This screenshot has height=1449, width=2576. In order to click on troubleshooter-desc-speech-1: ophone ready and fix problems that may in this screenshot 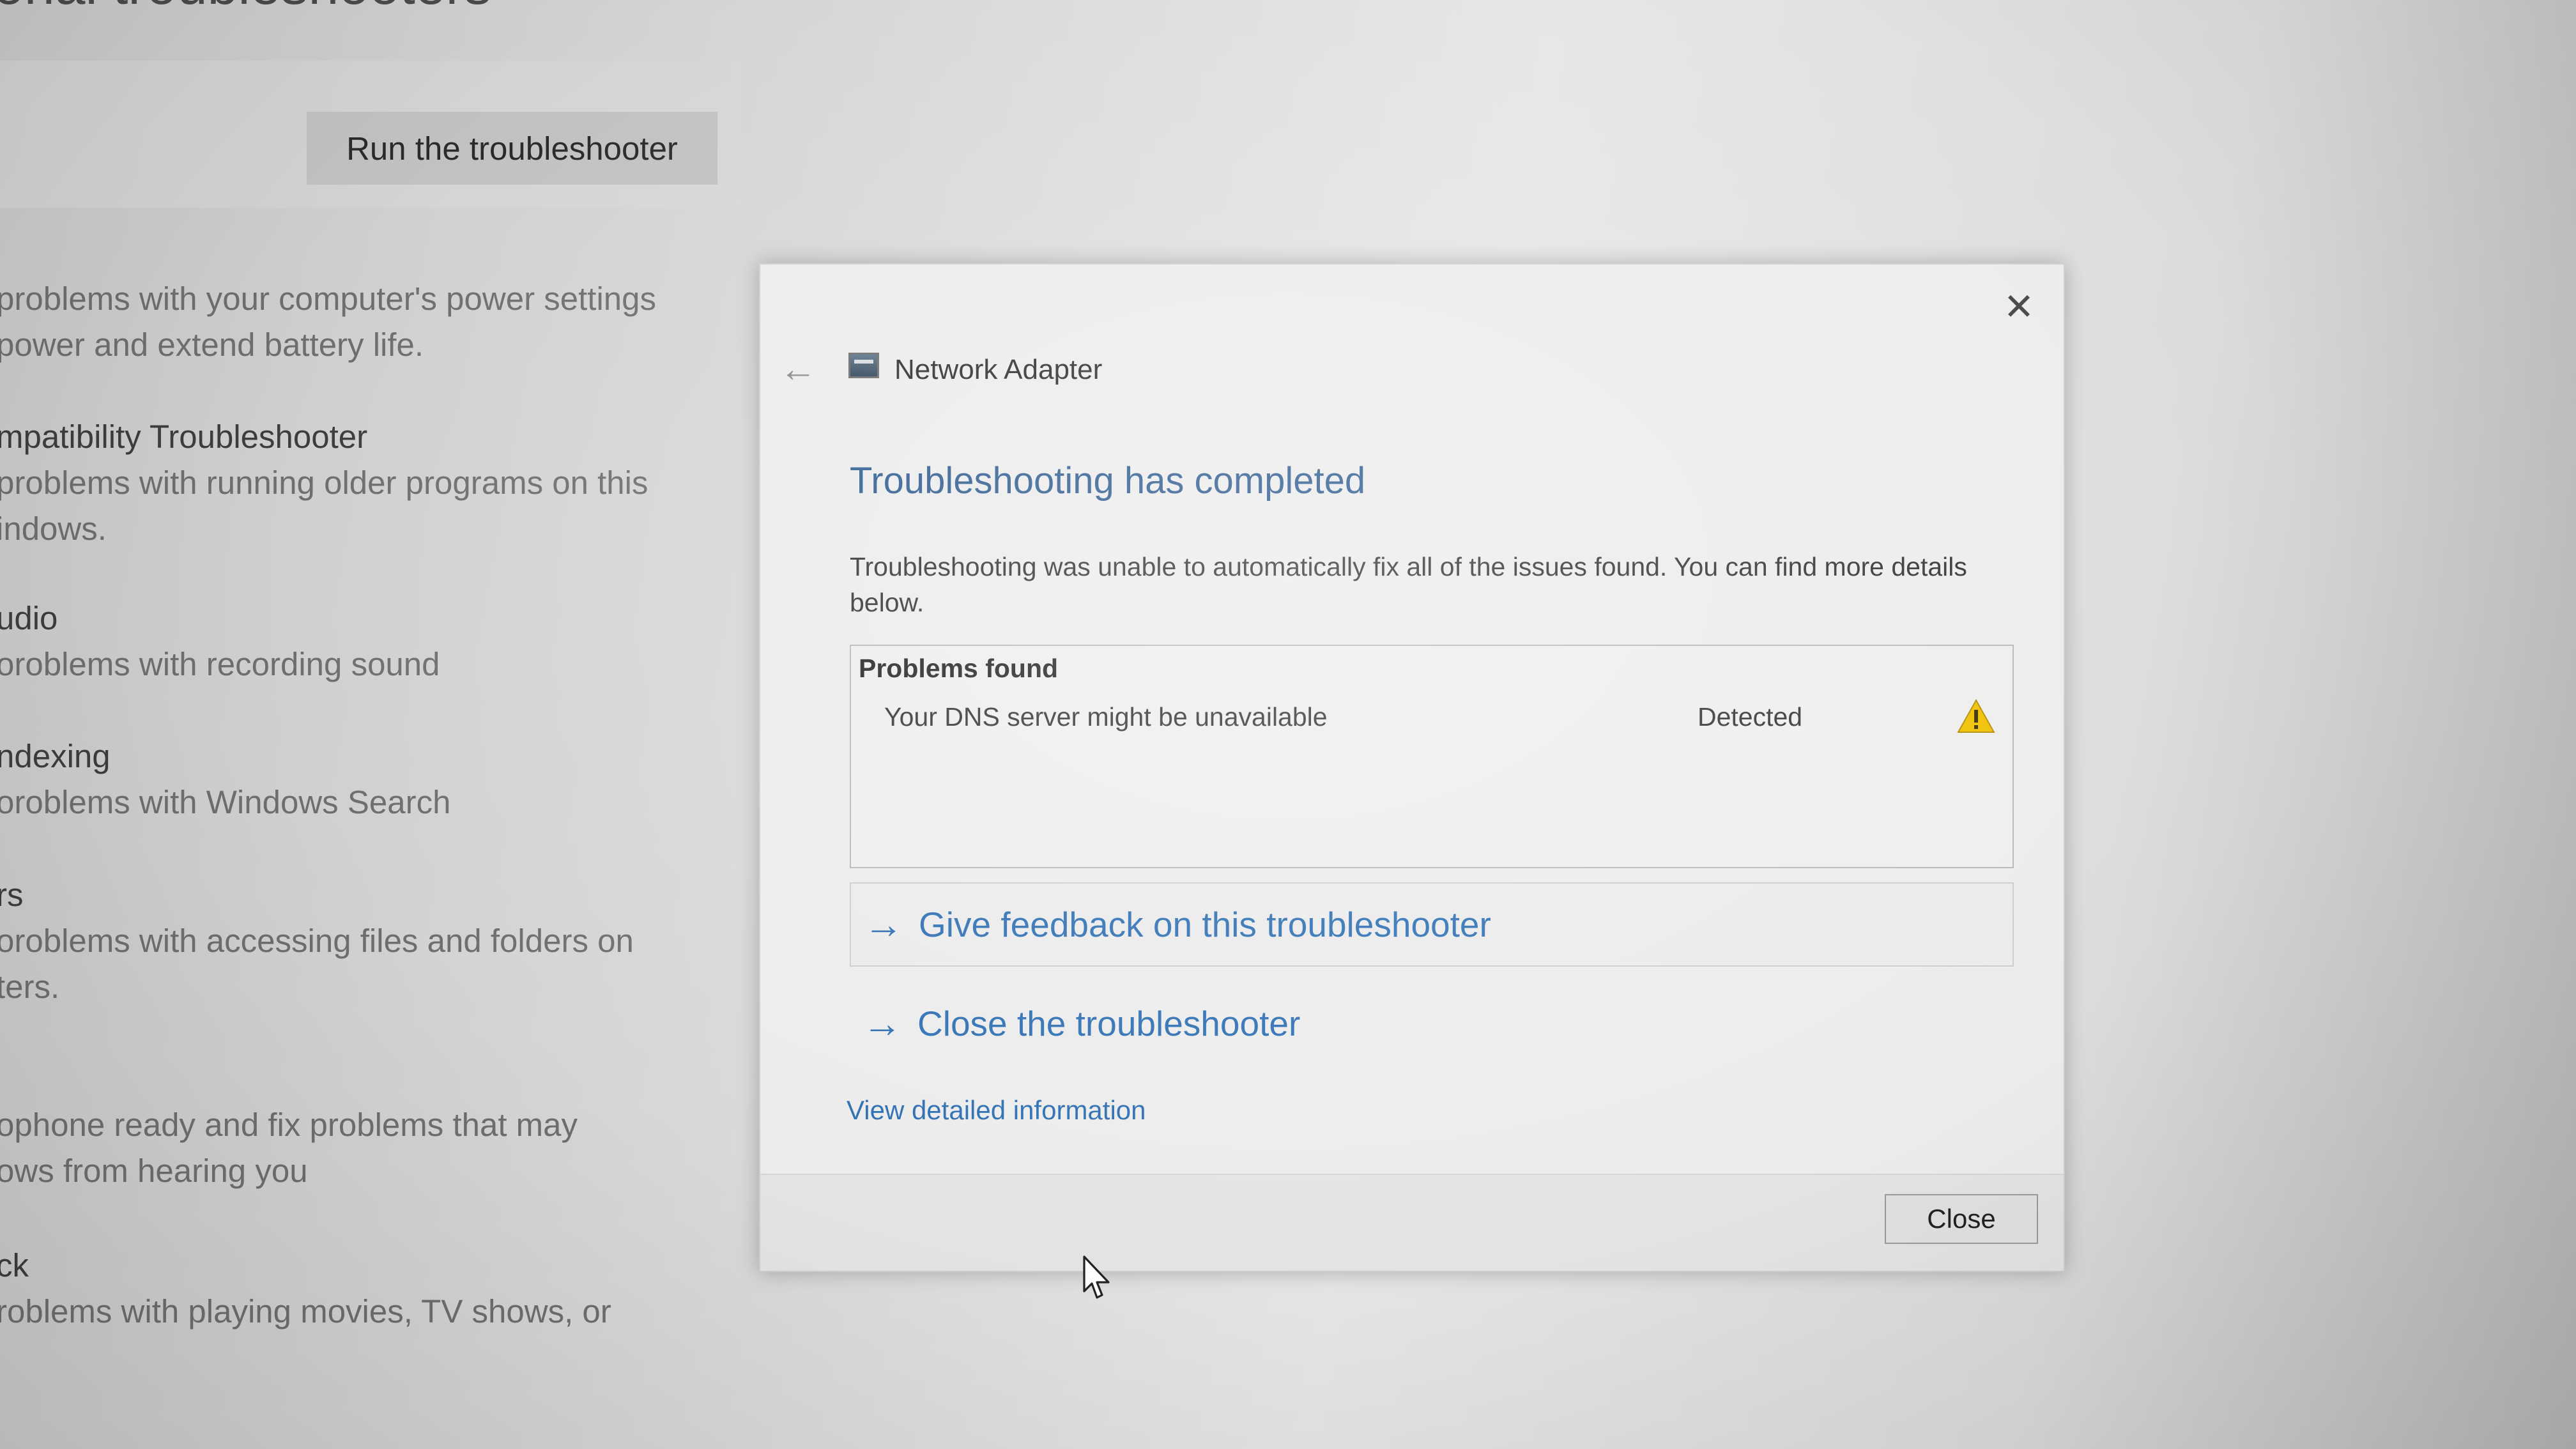, I will do `click(289, 1125)`.